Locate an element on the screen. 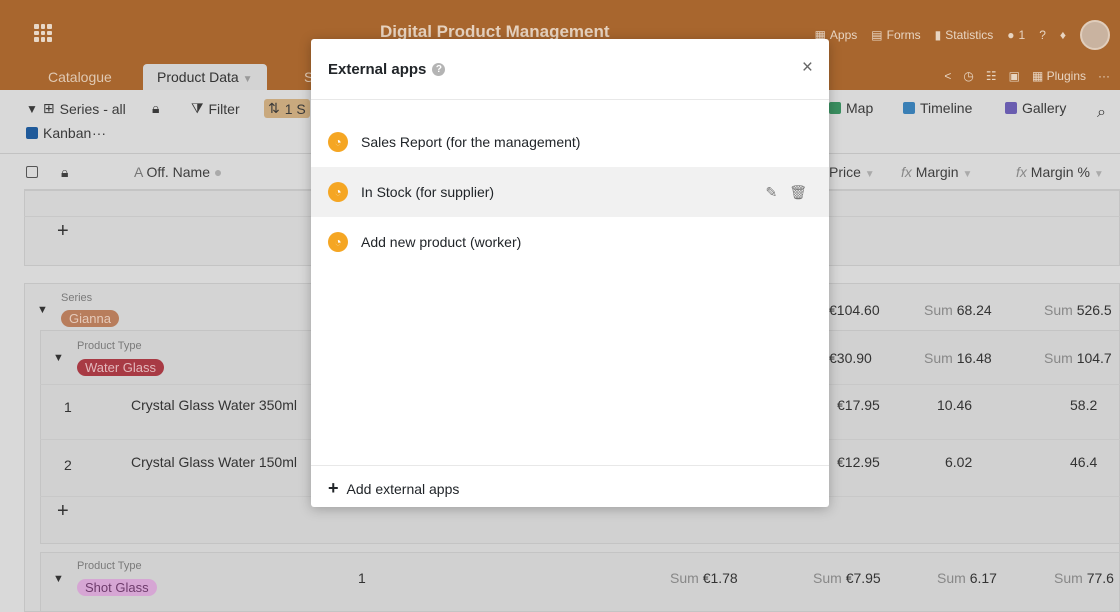 The image size is (1120, 612). lock-icon: 🔒︎ is located at coordinates (156, 108).